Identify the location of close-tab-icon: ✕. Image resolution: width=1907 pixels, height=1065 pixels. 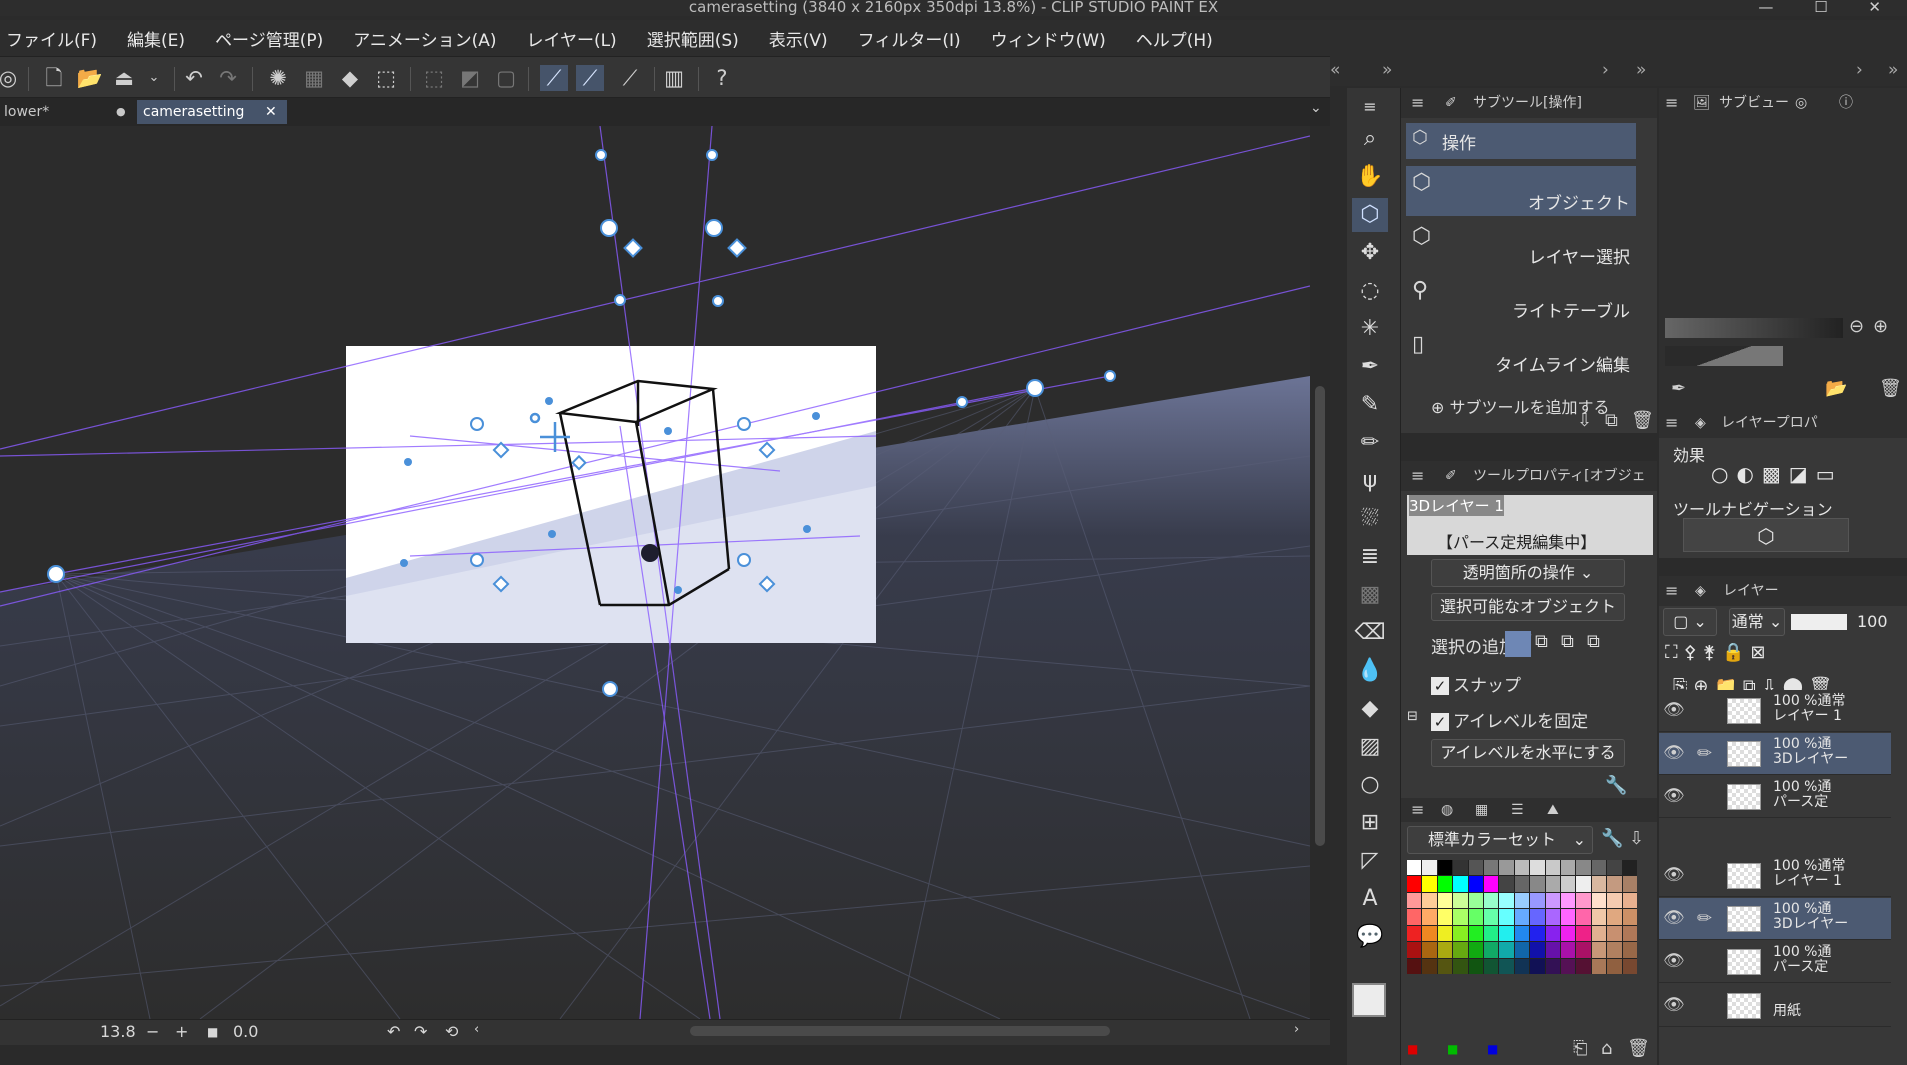
(271, 112).